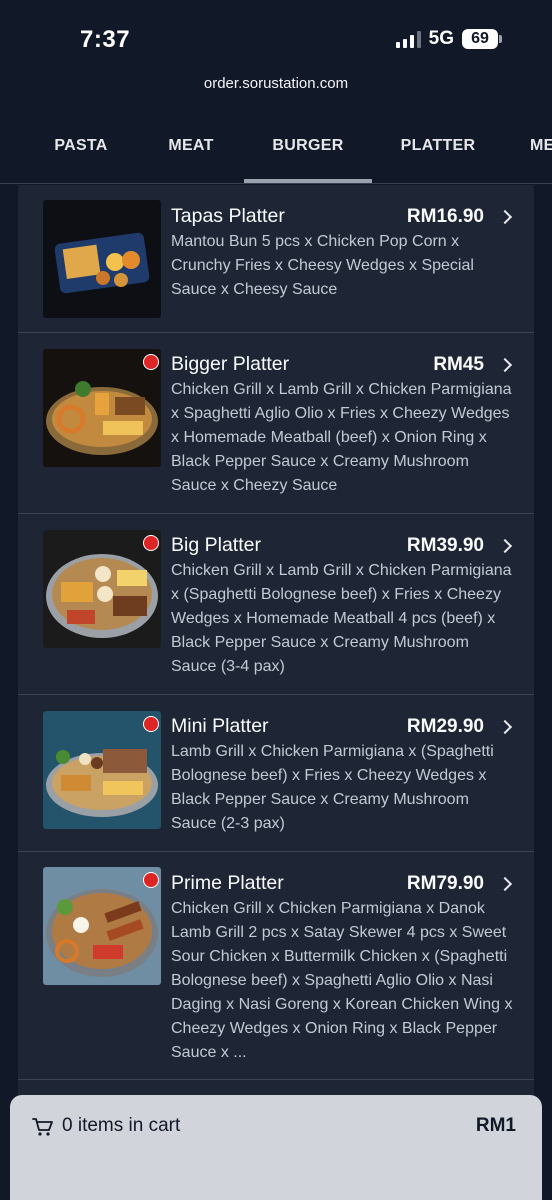 The width and height of the screenshot is (552, 1200). I want to click on tab-pasta: PASTA, so click(81, 142).